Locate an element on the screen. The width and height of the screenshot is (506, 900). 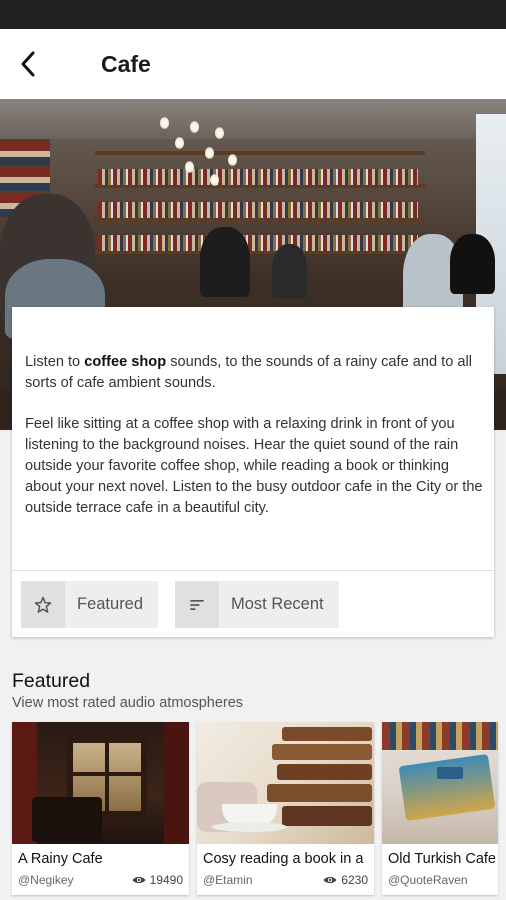
page-title: Cafe is located at coordinates (126, 63).